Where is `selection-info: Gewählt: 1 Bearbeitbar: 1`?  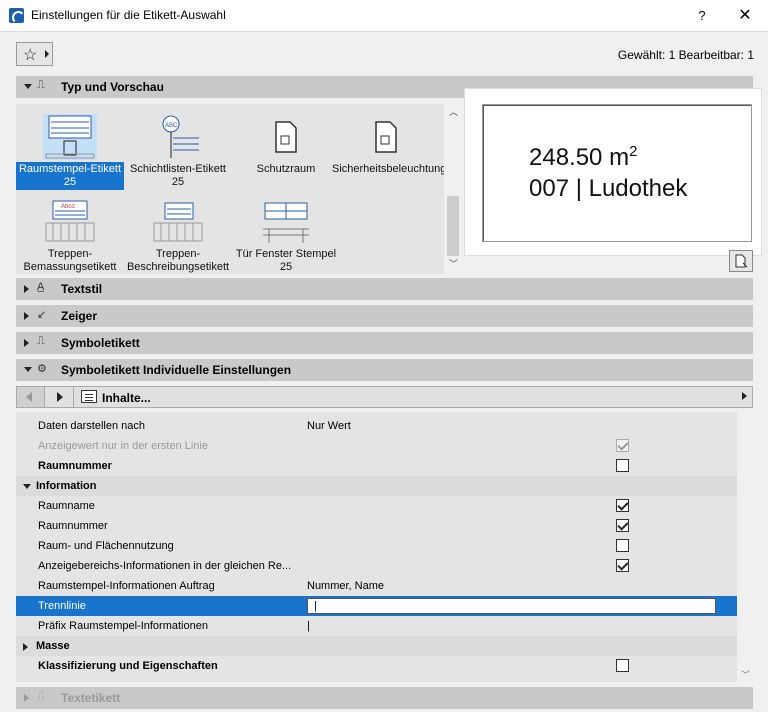 selection-info: Gewählt: 1 Bearbeitbar: 1 is located at coordinates (685, 55).